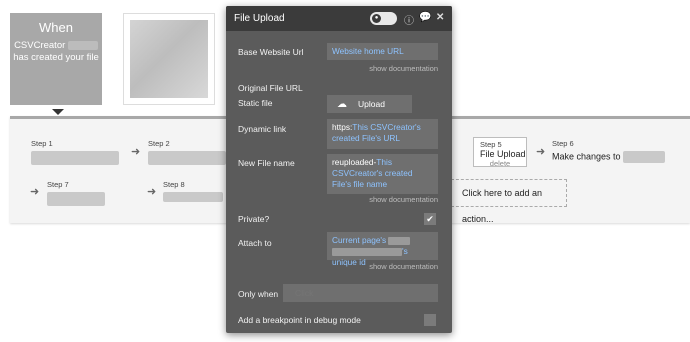 The image size is (690, 342). I want to click on base-url-expression: Website home URL, so click(368, 51).